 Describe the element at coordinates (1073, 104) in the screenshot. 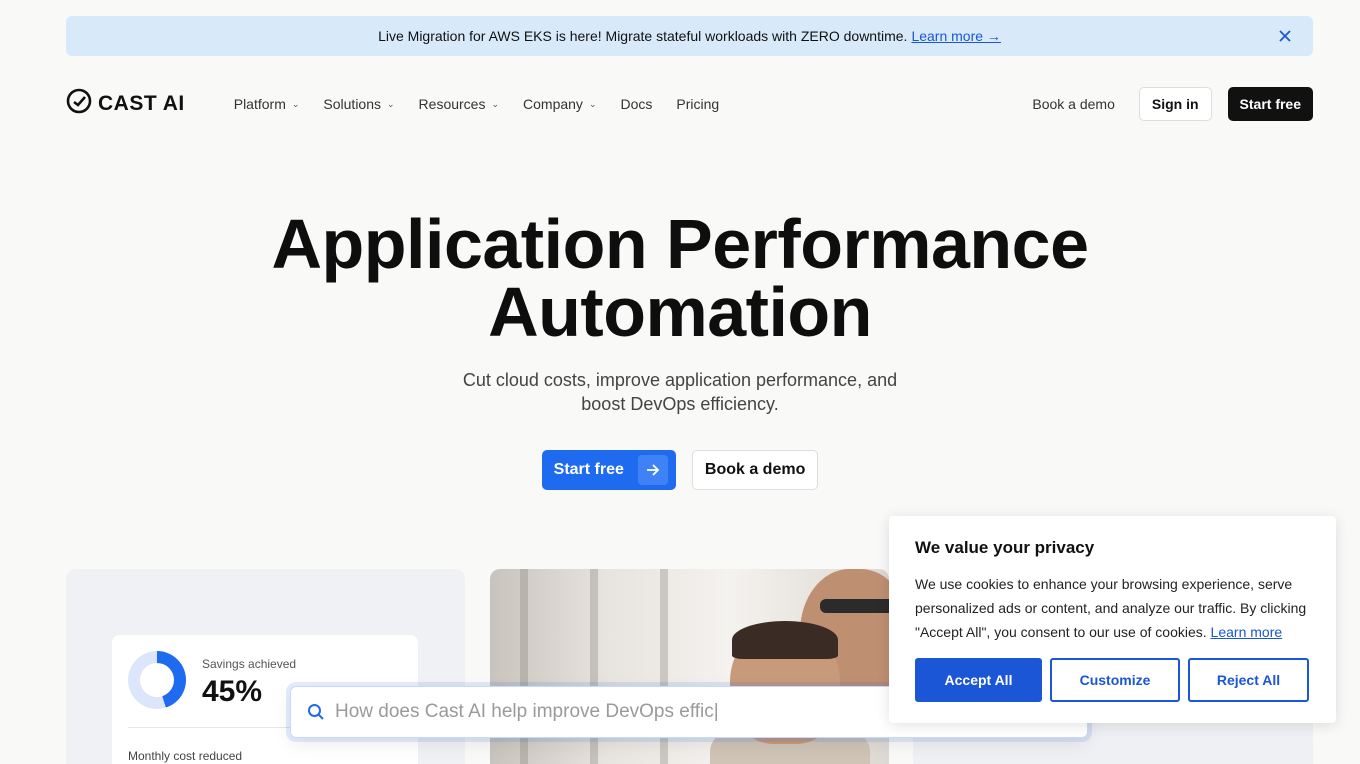

I see `book-demo-link: Book a demo` at that location.